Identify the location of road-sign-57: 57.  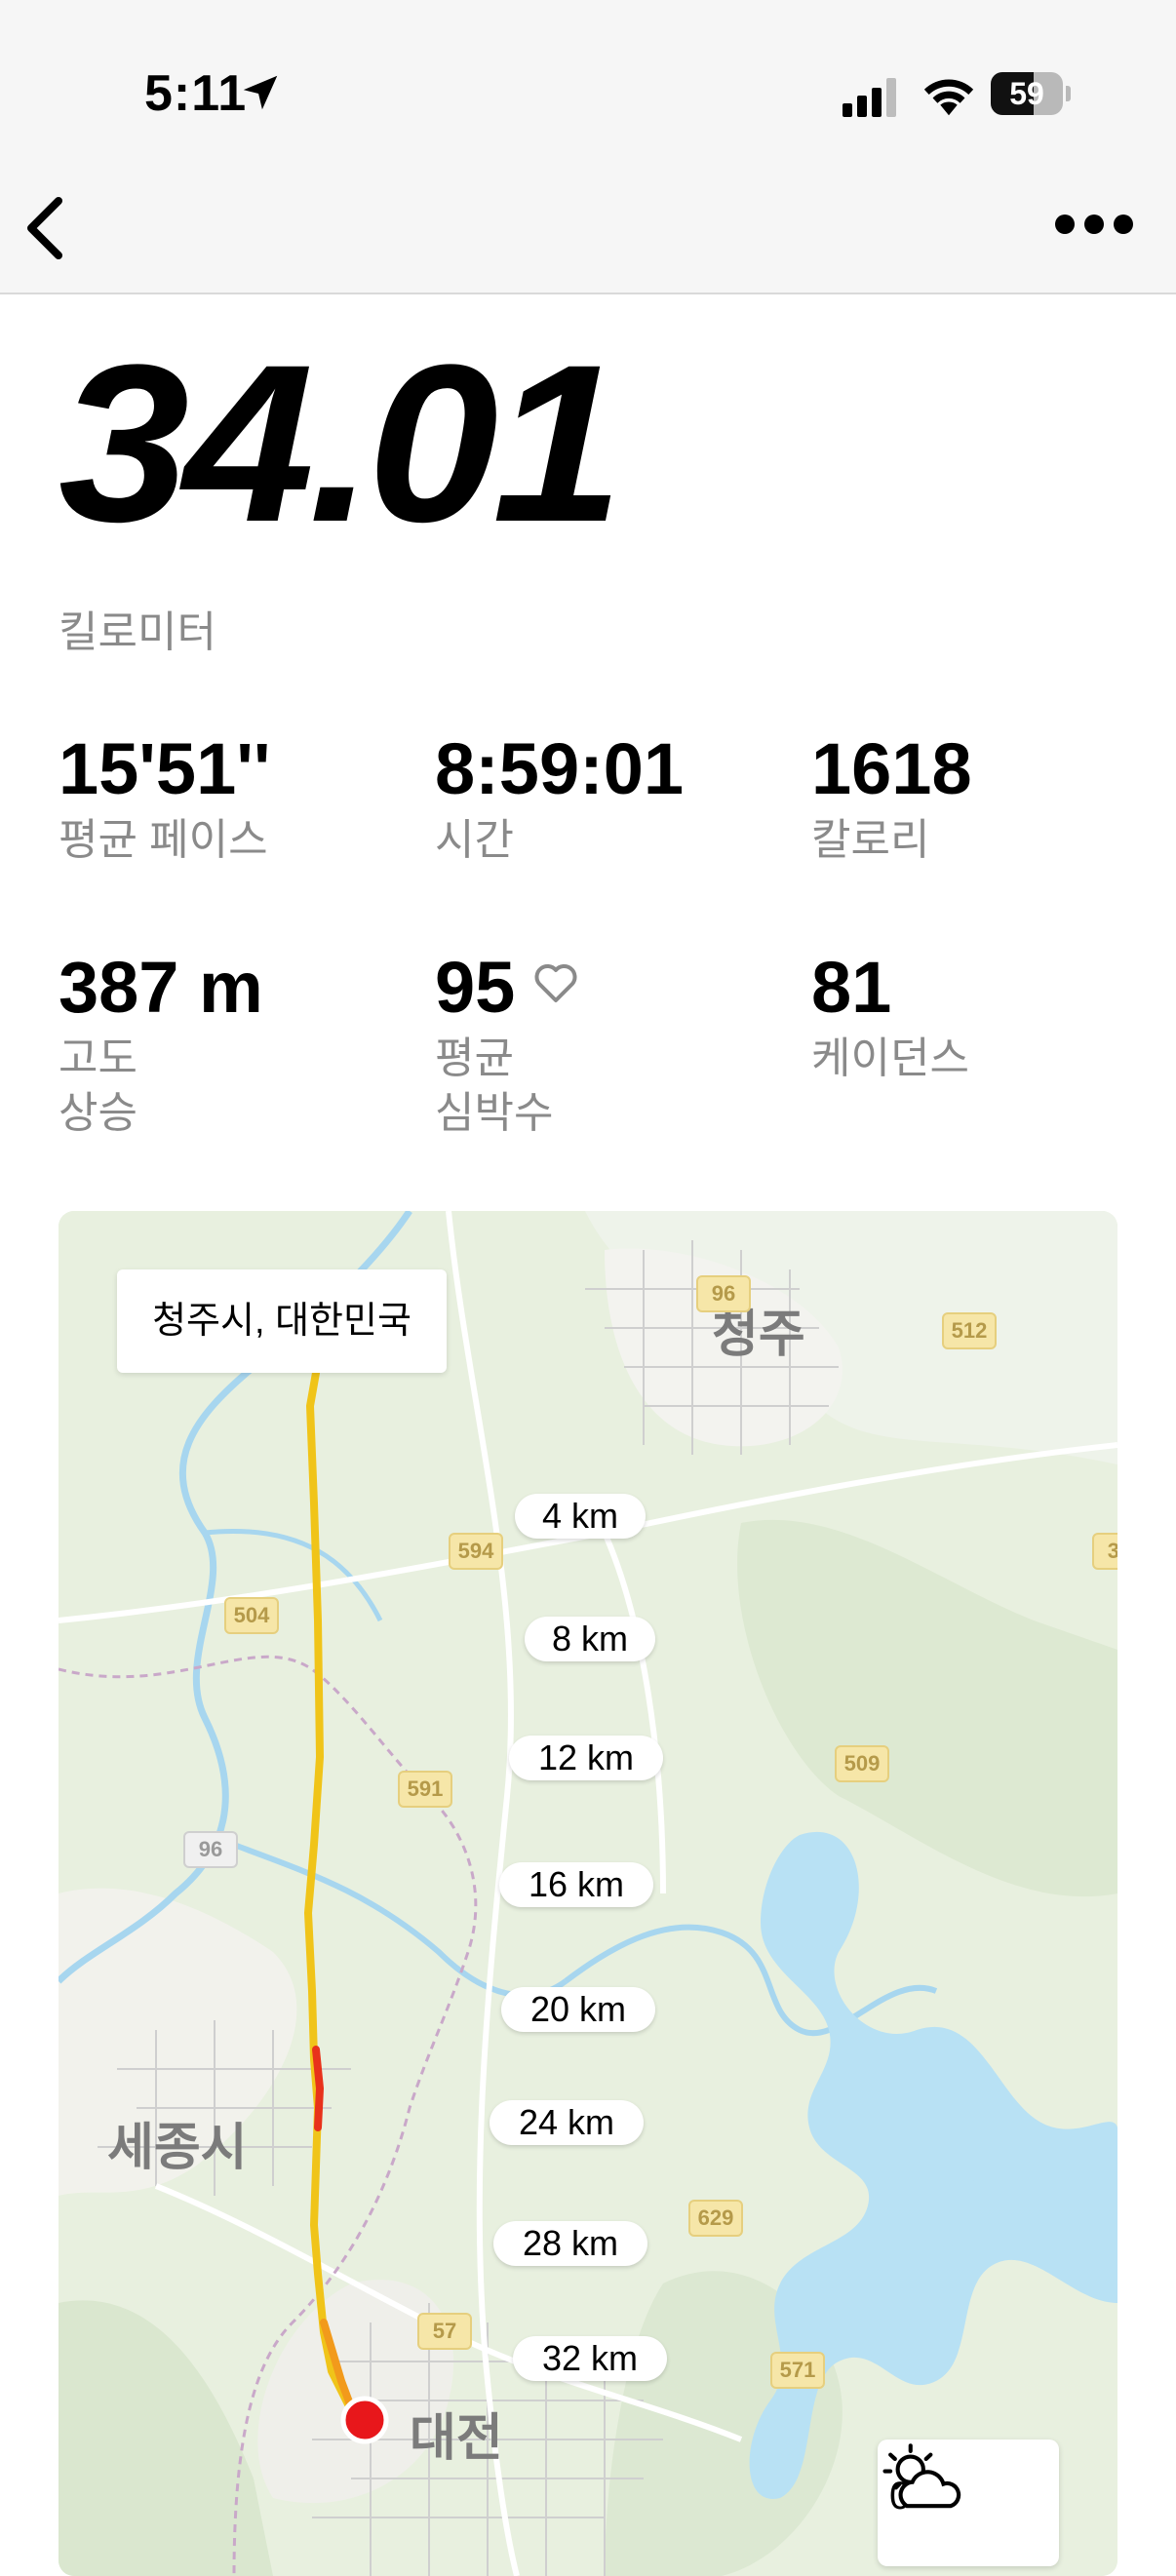
(444, 2331).